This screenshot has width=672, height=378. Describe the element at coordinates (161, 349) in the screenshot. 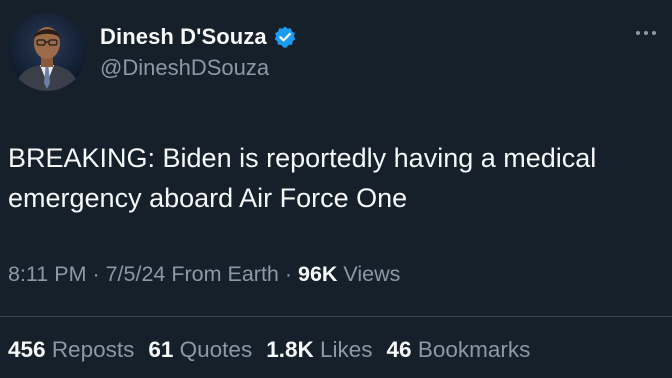

I see `quotes-count: 61` at that location.